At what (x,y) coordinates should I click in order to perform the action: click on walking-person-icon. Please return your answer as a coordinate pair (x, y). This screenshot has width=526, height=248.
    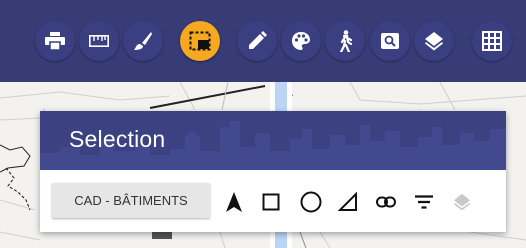
    Looking at the image, I should click on (346, 41).